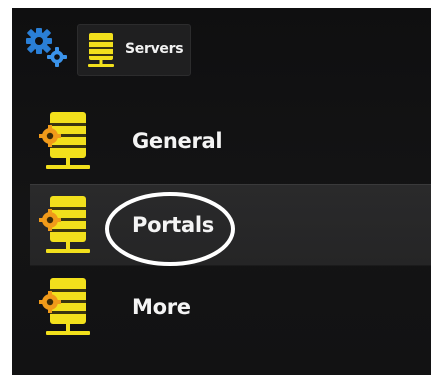  Describe the element at coordinates (173, 225) in the screenshot. I see `menu-item-label: Portals` at that location.